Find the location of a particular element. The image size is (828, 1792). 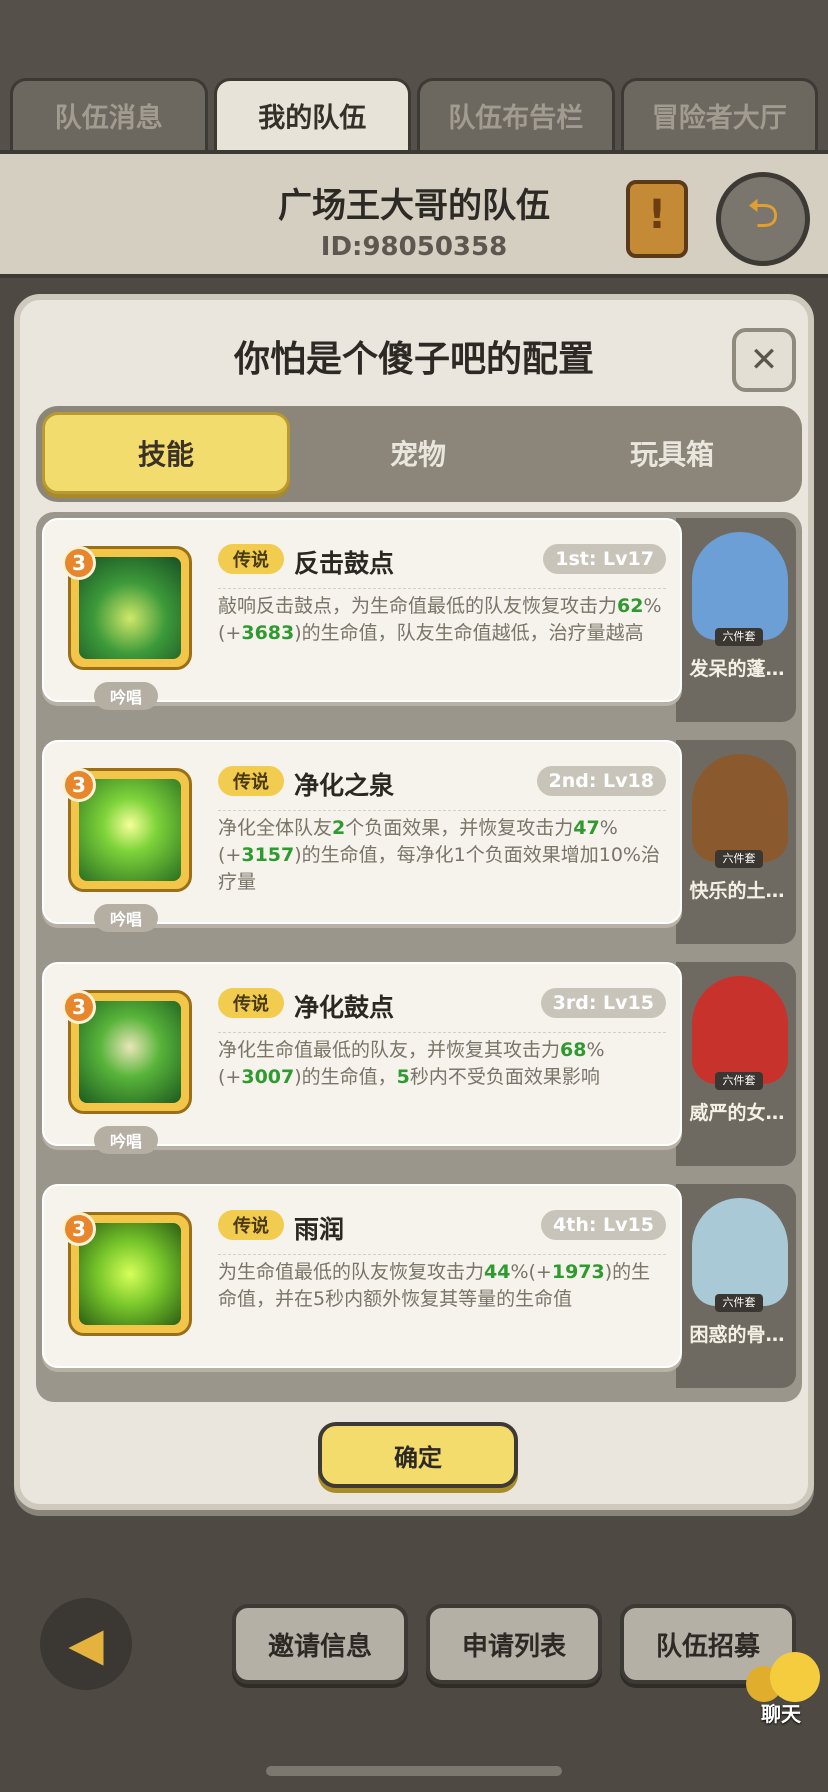

highlight-number: 3157 is located at coordinates (268, 855).